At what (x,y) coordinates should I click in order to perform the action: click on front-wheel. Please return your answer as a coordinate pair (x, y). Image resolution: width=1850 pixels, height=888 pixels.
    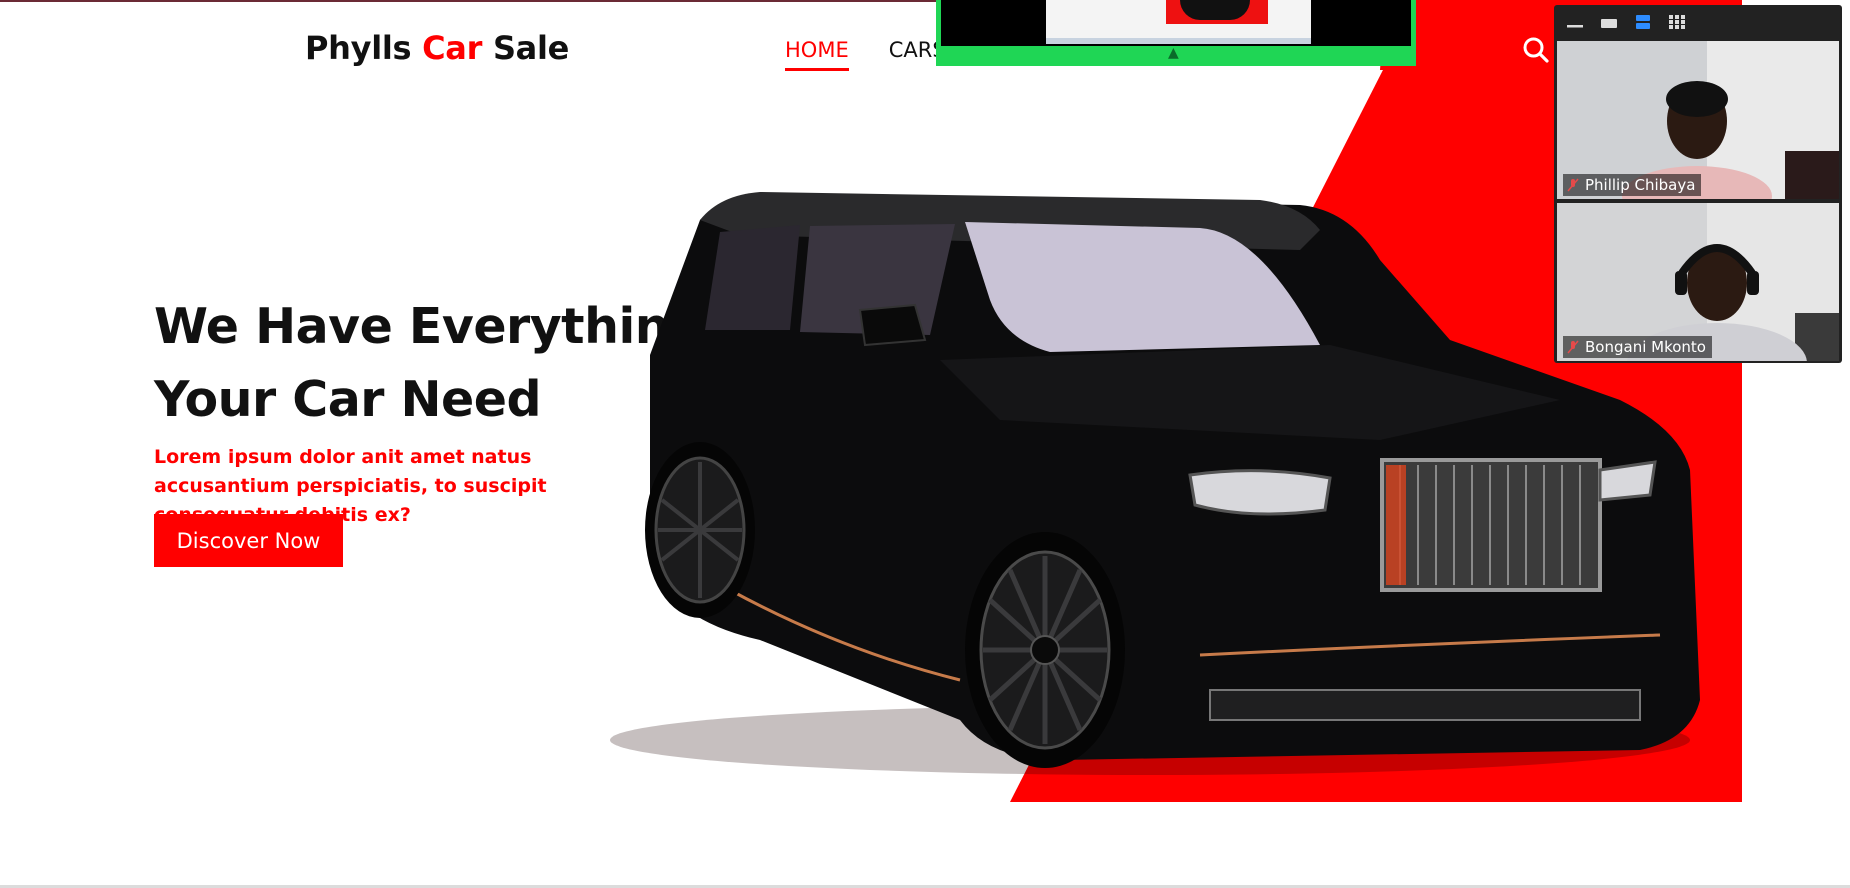
    Looking at the image, I should click on (1045, 650).